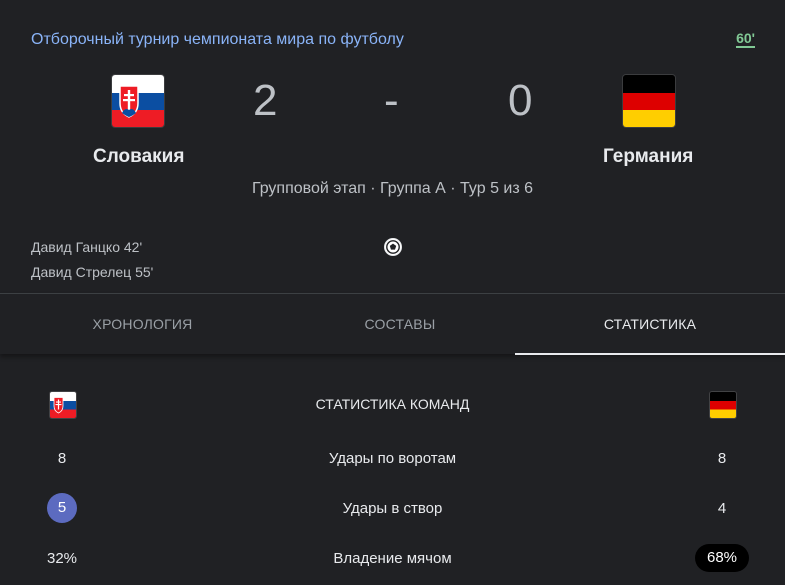 Image resolution: width=785 pixels, height=585 pixels. I want to click on tab-statistics: СТАТИСТИКА, so click(650, 324).